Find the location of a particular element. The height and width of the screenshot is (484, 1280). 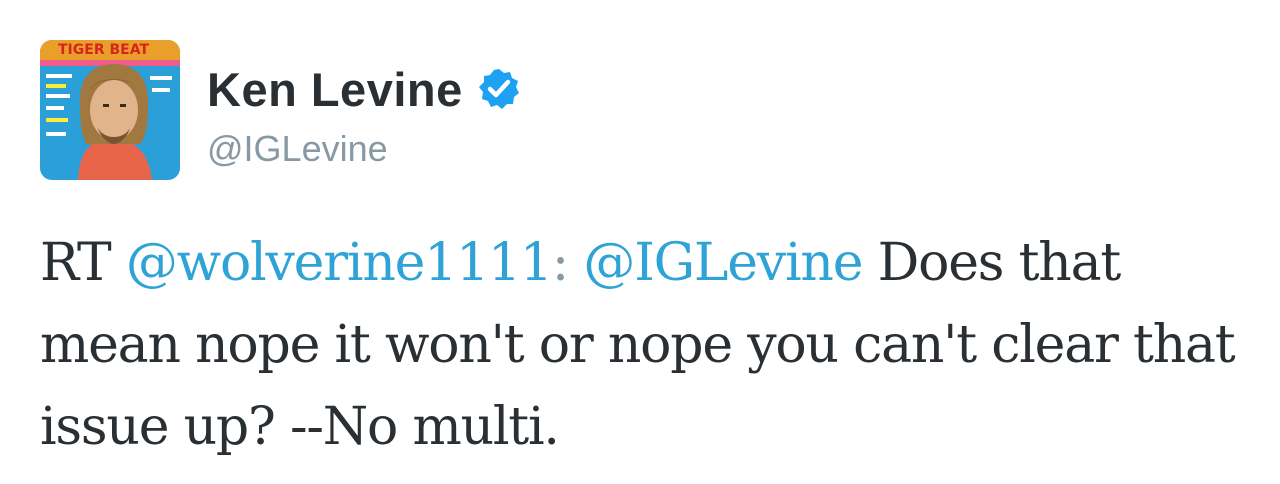

avatar-image: TIGER BEAT is located at coordinates (110, 110).